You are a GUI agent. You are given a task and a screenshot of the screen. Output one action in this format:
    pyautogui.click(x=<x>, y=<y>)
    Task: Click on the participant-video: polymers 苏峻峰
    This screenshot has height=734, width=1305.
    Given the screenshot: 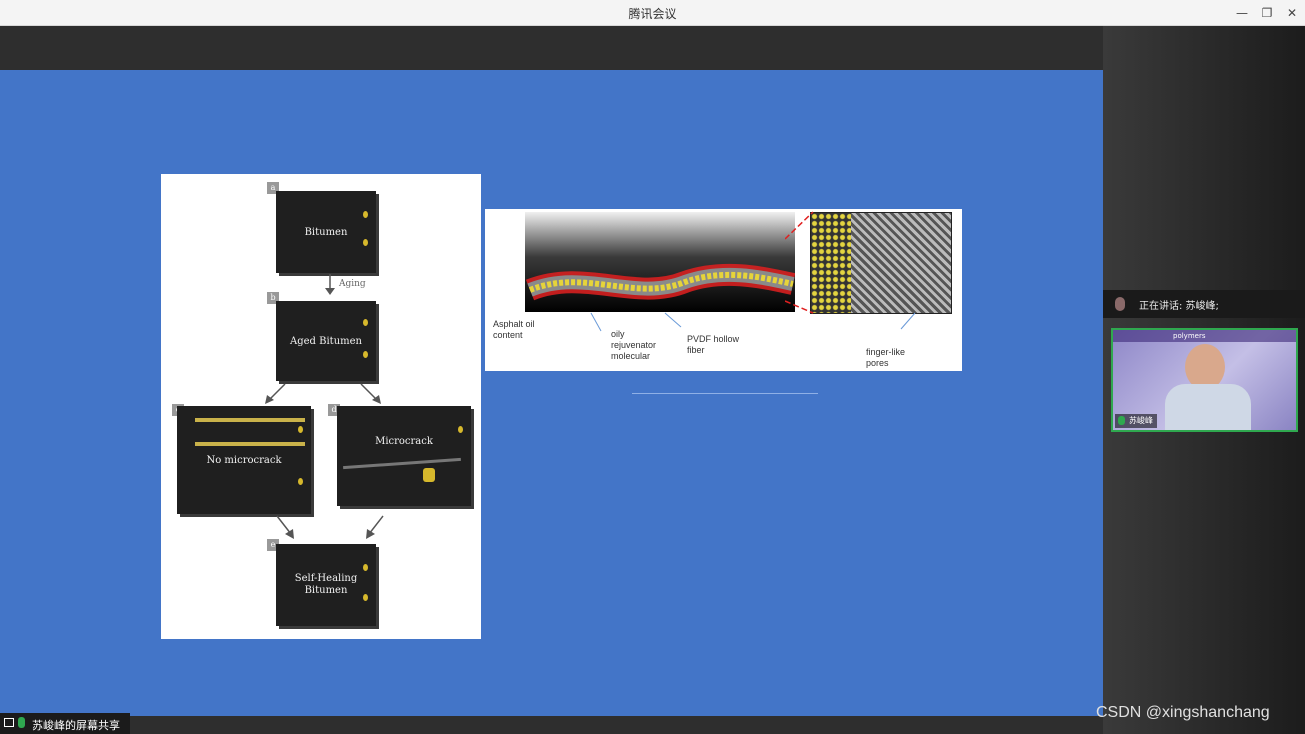 What is the action you would take?
    pyautogui.click(x=1204, y=380)
    